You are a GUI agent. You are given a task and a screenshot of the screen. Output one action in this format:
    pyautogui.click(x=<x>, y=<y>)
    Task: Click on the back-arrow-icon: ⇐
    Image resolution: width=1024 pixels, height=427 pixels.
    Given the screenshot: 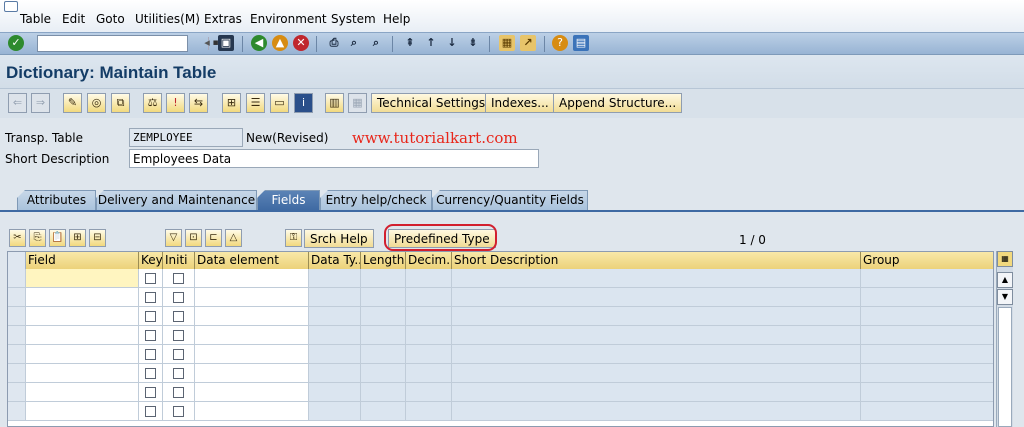 What is the action you would take?
    pyautogui.click(x=17, y=103)
    